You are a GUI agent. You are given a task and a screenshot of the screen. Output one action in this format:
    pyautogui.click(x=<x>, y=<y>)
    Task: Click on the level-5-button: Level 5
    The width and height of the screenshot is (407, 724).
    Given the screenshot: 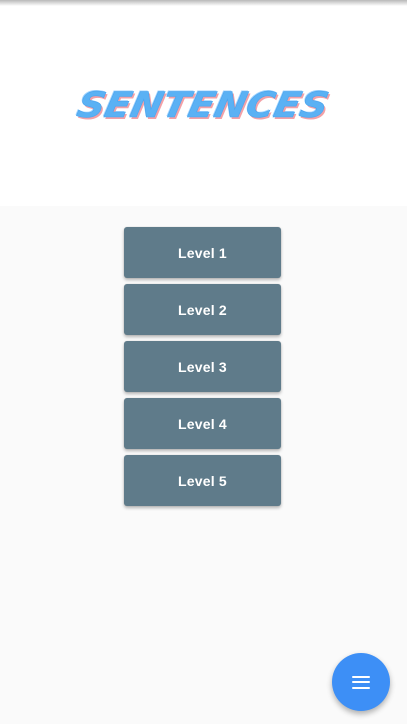 What is the action you would take?
    pyautogui.click(x=202, y=480)
    